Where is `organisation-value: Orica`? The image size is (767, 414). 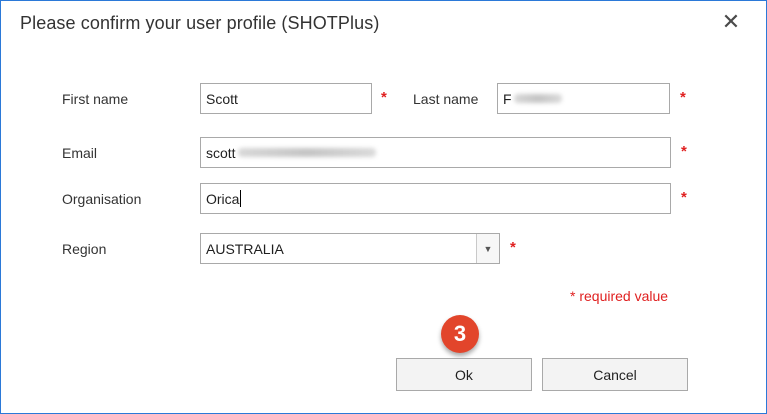
organisation-value: Orica is located at coordinates (223, 198).